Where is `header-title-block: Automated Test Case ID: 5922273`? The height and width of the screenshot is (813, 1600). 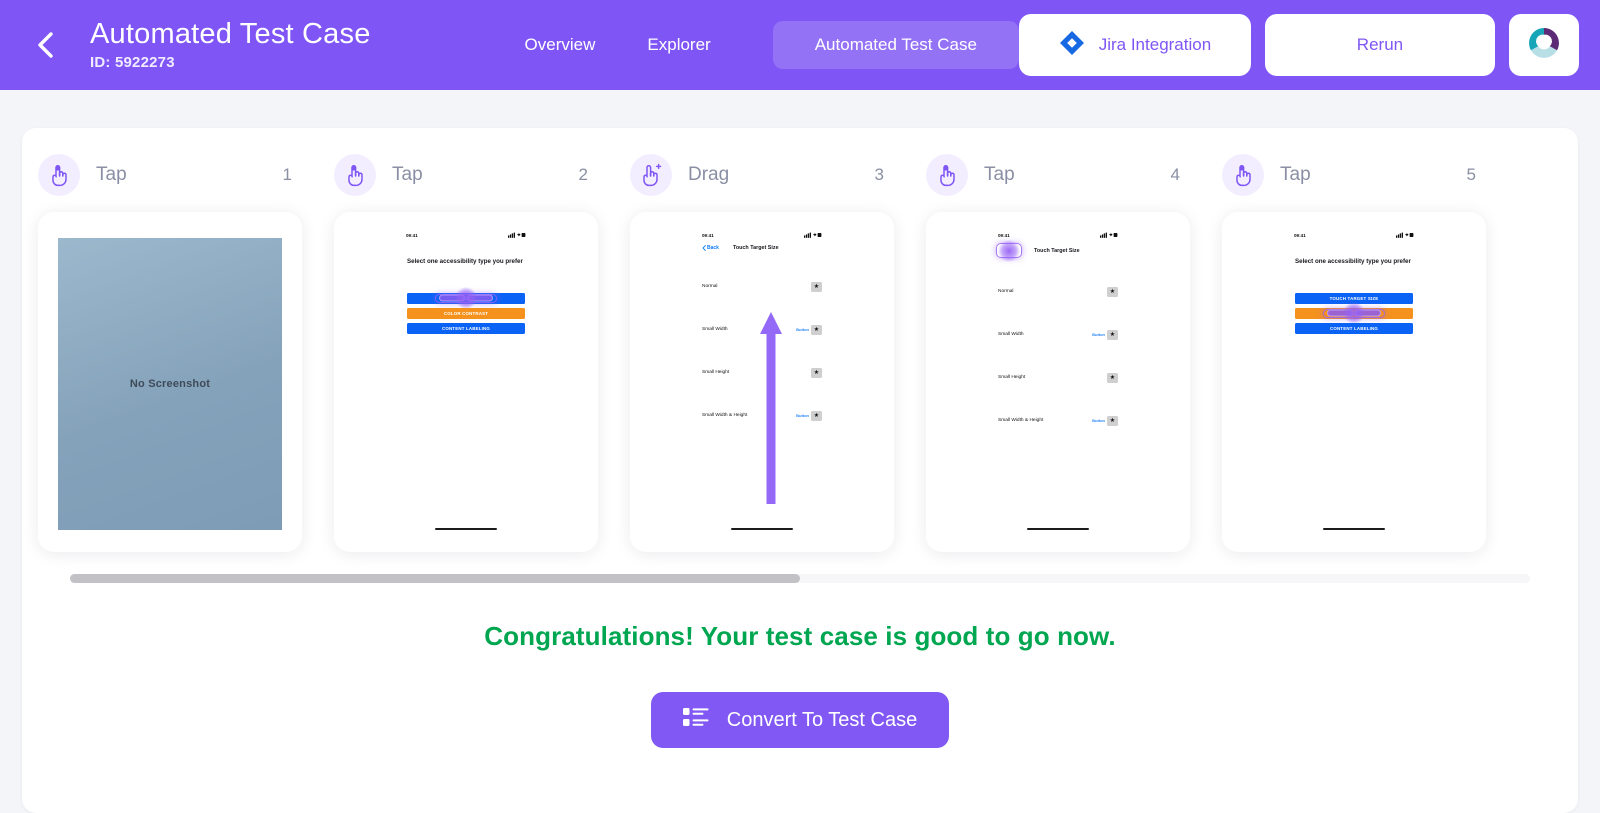 header-title-block: Automated Test Case ID: 5922273 is located at coordinates (230, 44).